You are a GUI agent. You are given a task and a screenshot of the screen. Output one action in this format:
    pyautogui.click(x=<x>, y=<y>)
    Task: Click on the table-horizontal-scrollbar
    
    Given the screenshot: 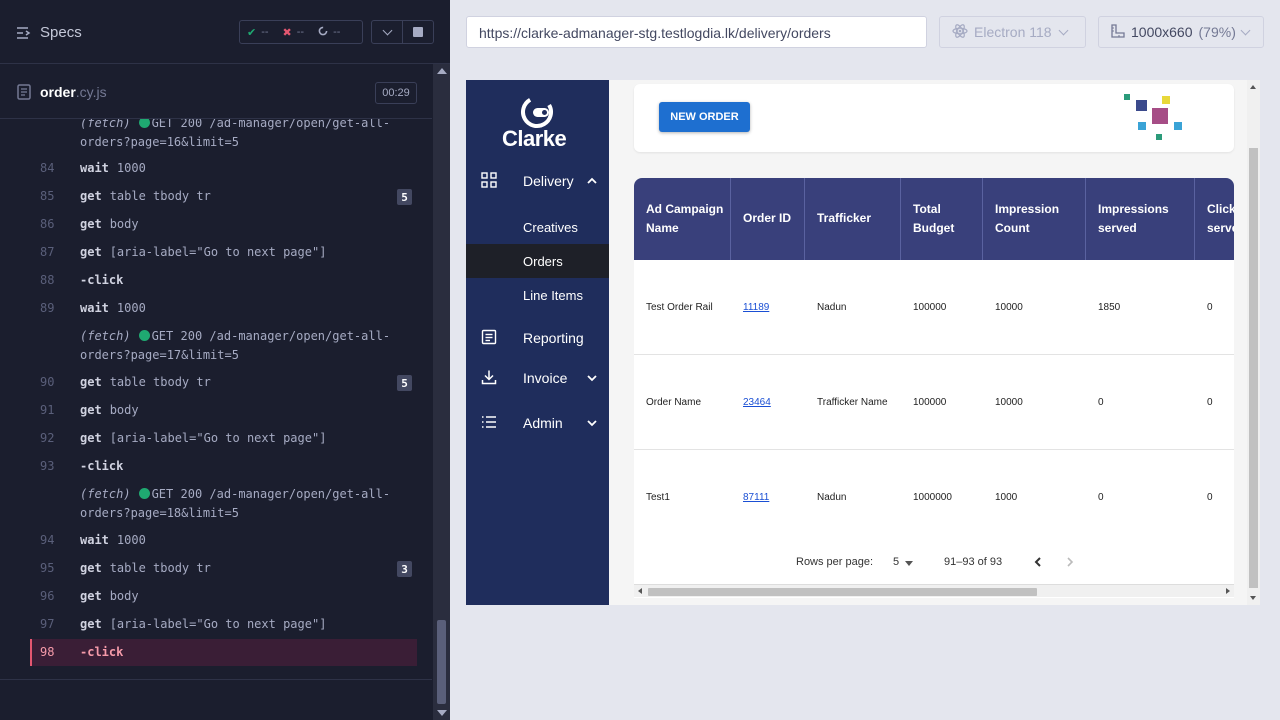 What is the action you would take?
    pyautogui.click(x=934, y=590)
    